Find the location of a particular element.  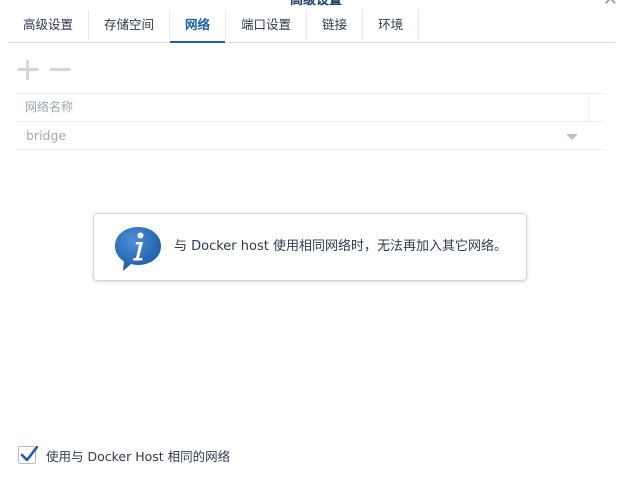

use-host-network-checkbox is located at coordinates (28, 455).